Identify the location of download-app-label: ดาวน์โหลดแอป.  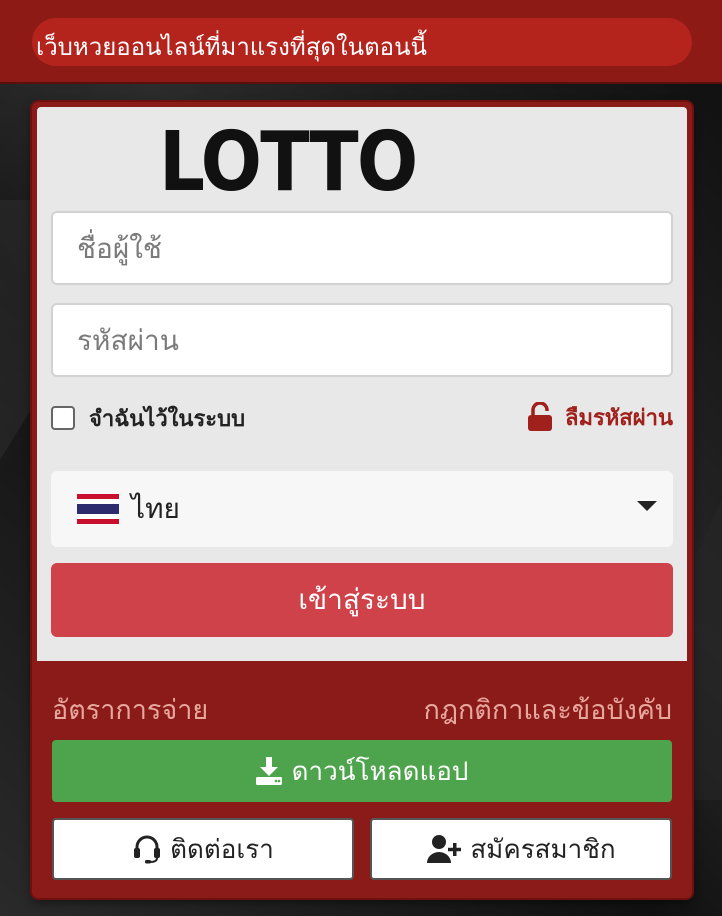
(380, 771).